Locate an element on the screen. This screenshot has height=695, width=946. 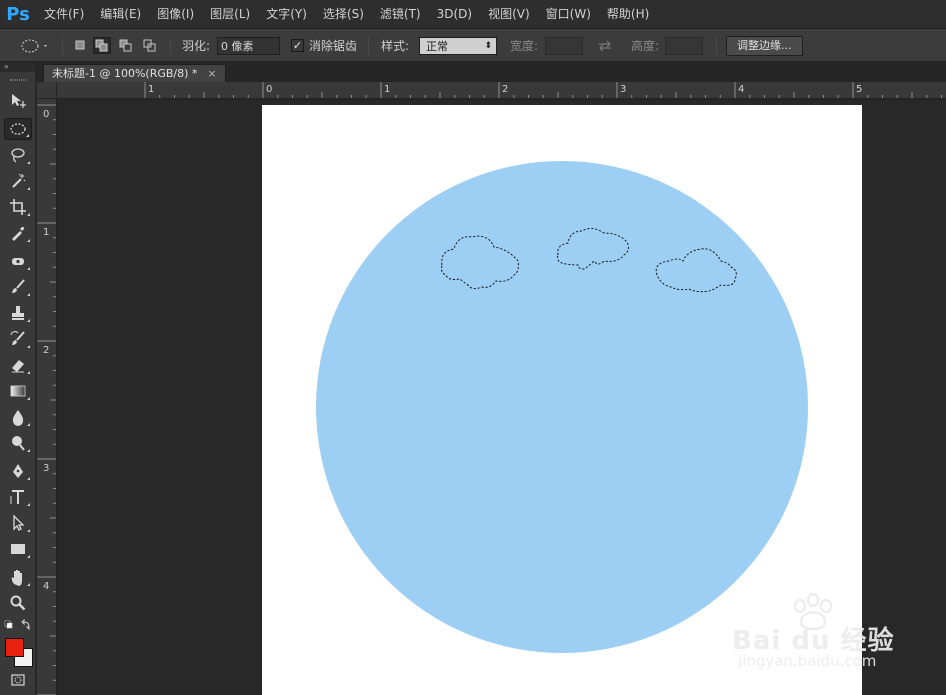
bandage-icon is located at coordinates (18, 261).